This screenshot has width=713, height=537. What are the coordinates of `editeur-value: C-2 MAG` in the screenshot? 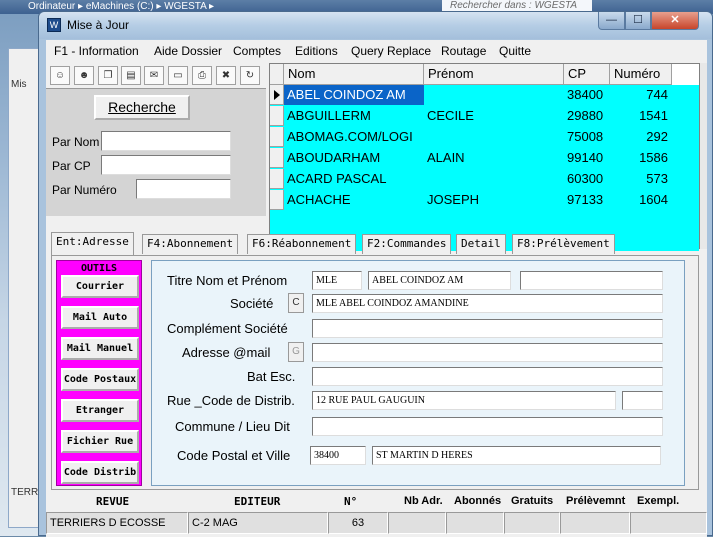 It's located at (258, 523).